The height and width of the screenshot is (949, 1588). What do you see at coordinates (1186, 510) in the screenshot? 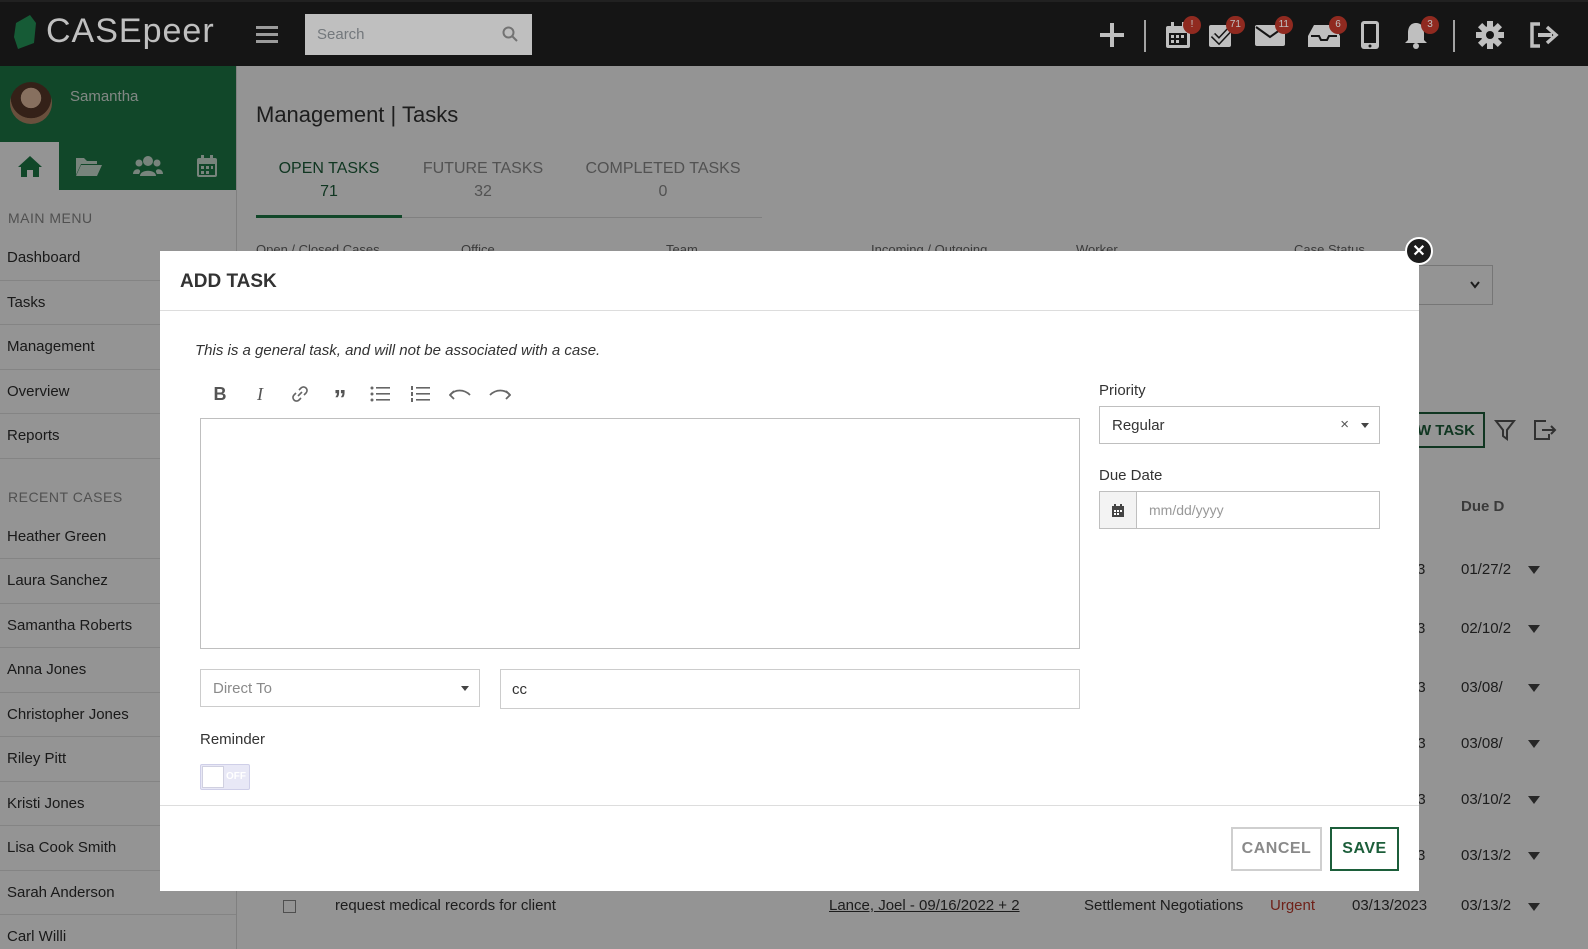
I see `due-date-input: mm/dd/yyyy` at bounding box center [1186, 510].